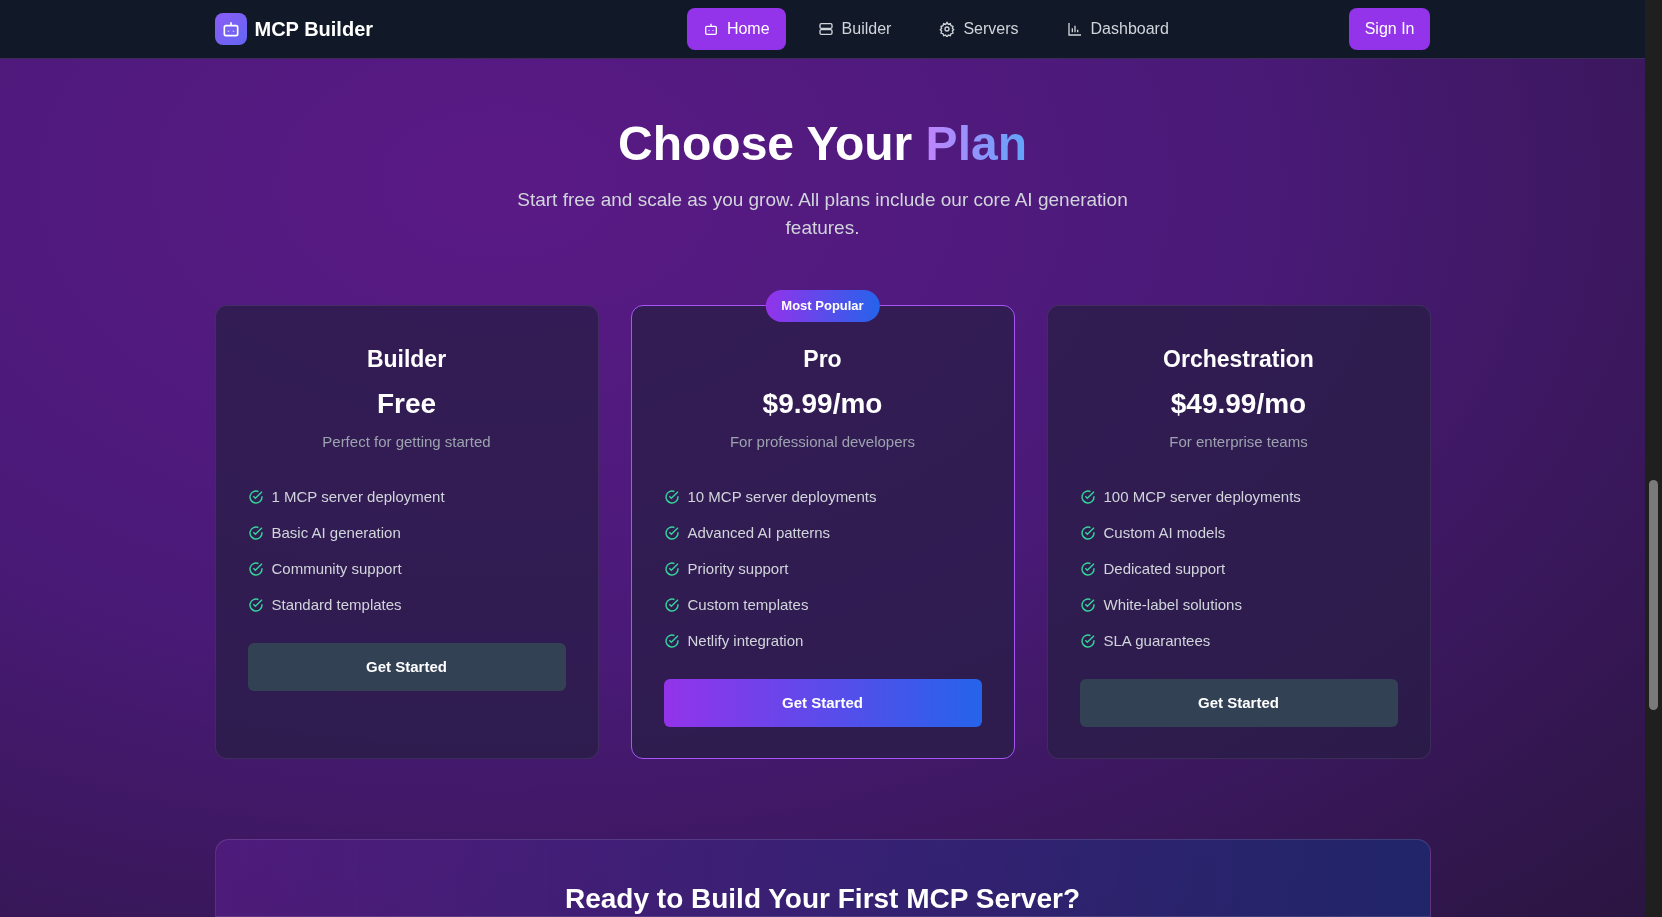  What do you see at coordinates (979, 28) in the screenshot?
I see `nav-link: Servers` at bounding box center [979, 28].